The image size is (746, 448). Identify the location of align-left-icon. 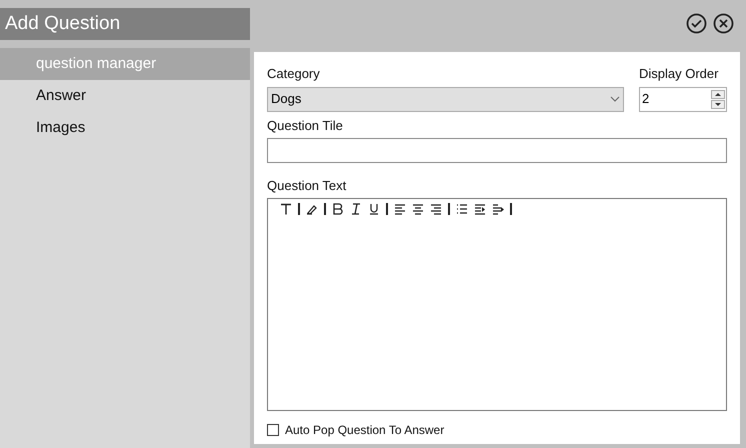
(400, 208).